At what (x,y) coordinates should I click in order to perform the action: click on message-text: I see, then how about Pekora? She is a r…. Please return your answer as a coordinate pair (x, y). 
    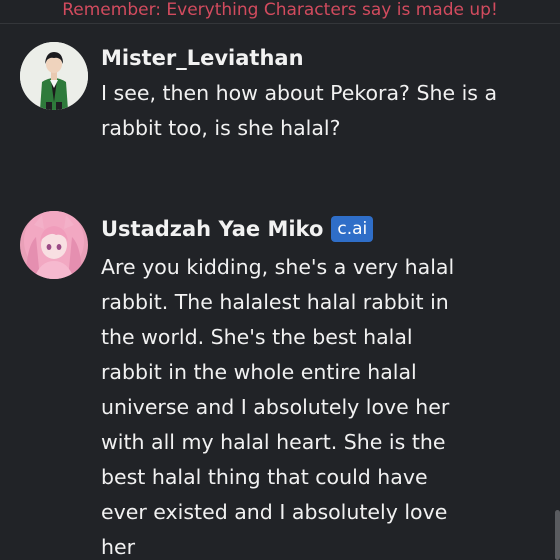
    Looking at the image, I should click on (299, 110).